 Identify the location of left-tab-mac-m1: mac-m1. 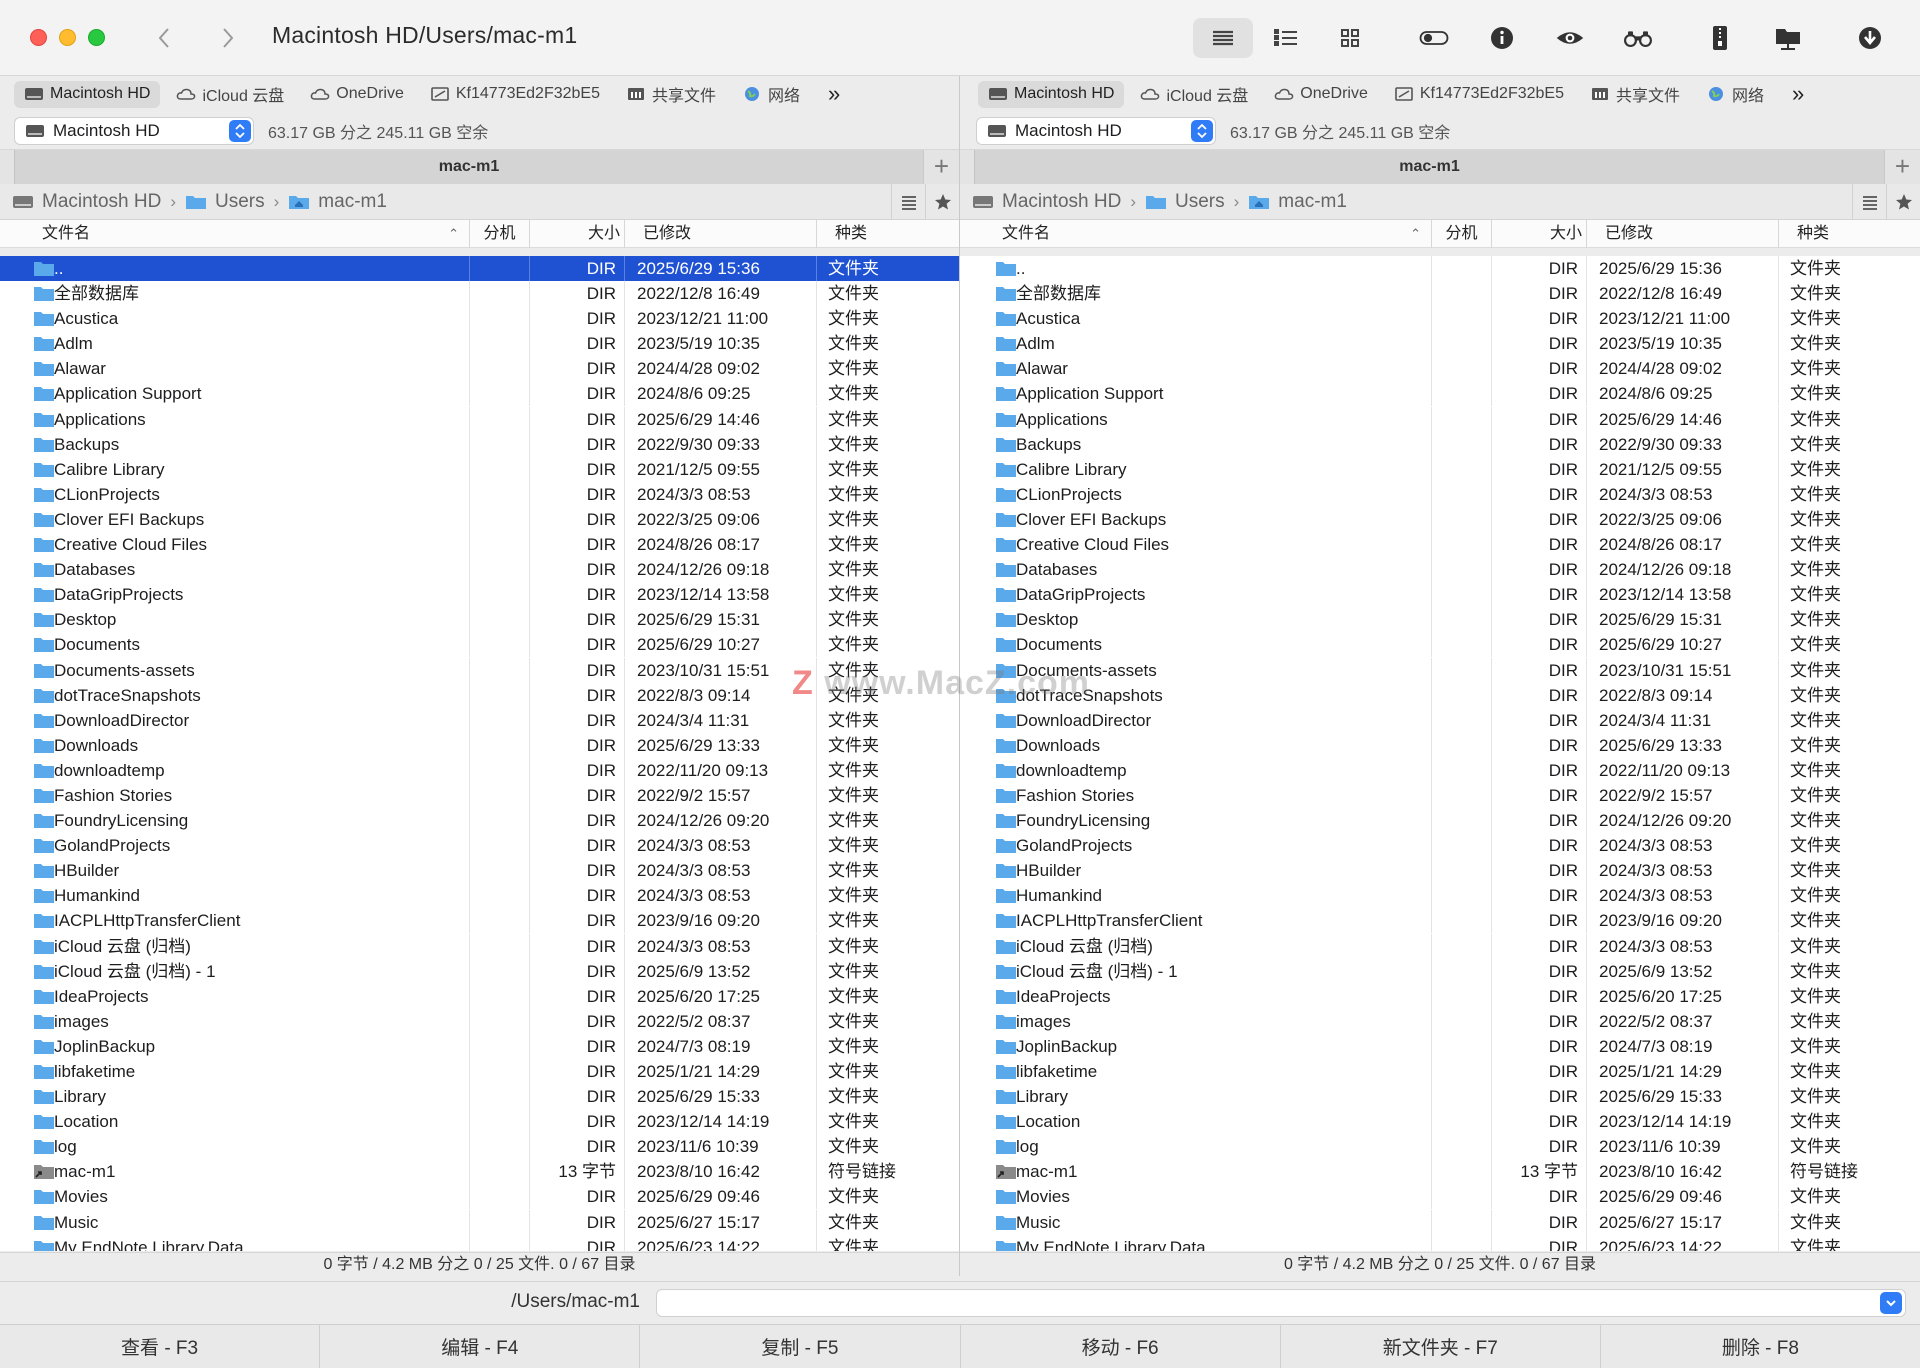
(468, 166).